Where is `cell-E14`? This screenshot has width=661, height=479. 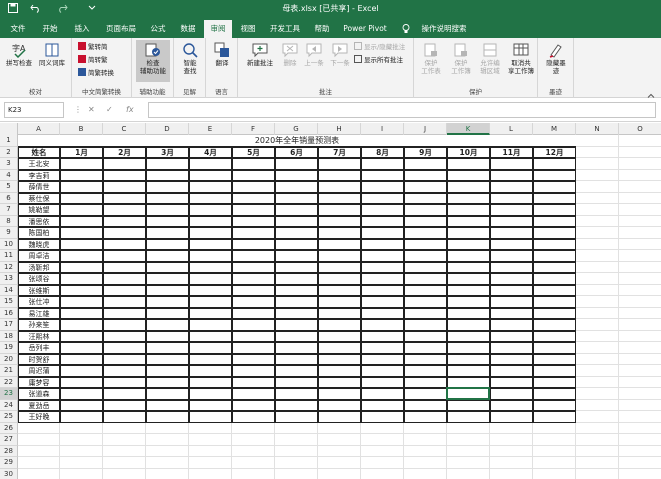 cell-E14 is located at coordinates (210, 290).